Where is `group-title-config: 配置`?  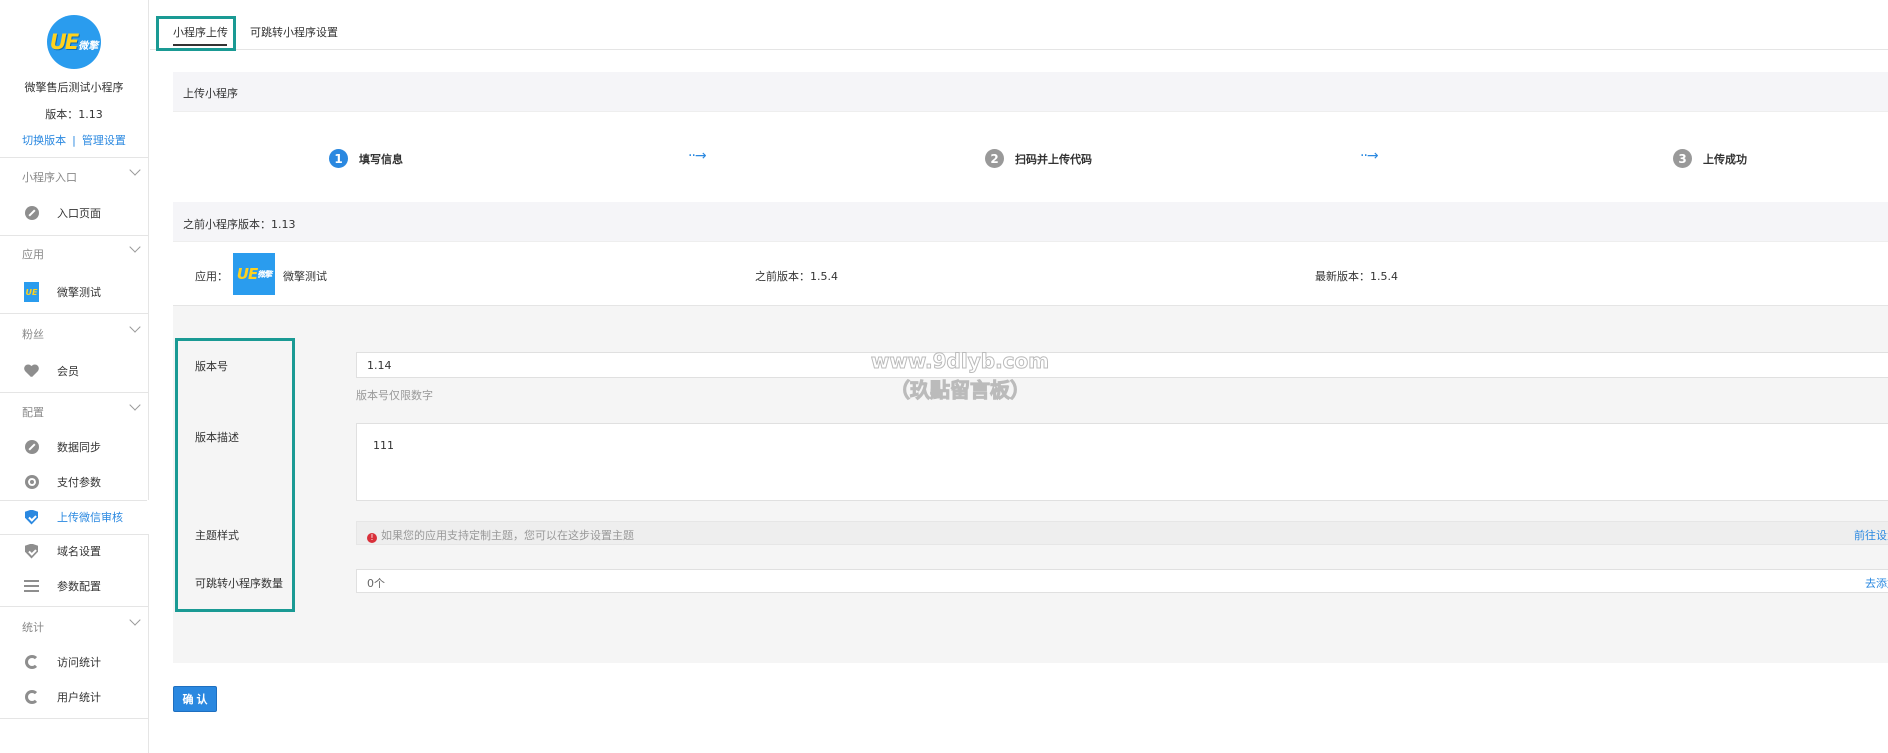
group-title-config: 配置 is located at coordinates (33, 412).